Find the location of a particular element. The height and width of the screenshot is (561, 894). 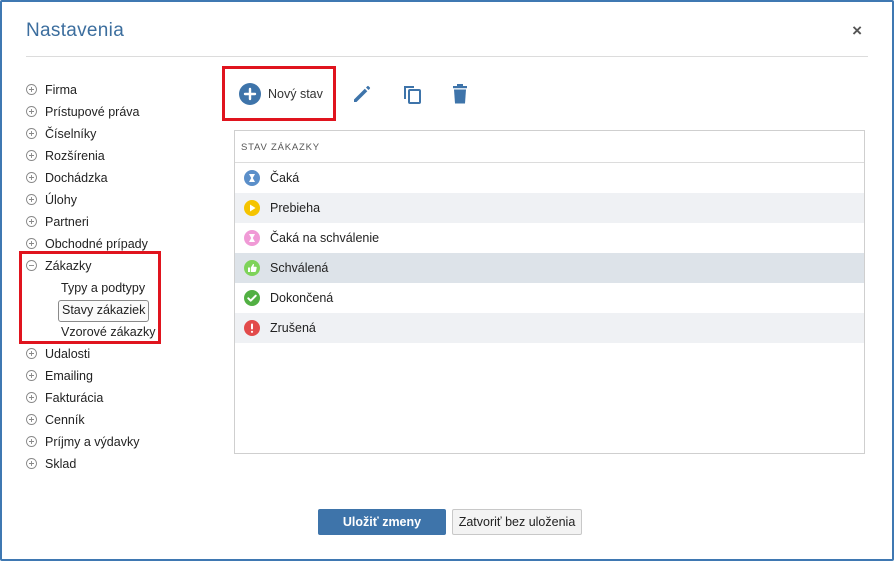

tree-item-label: Fakturácia is located at coordinates (74, 398).